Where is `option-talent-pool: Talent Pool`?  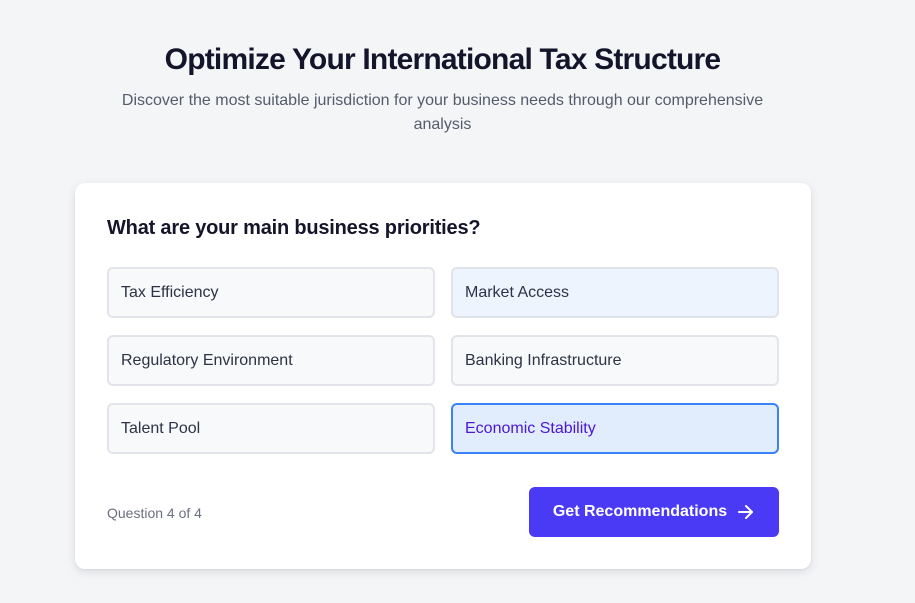 option-talent-pool: Talent Pool is located at coordinates (271, 428).